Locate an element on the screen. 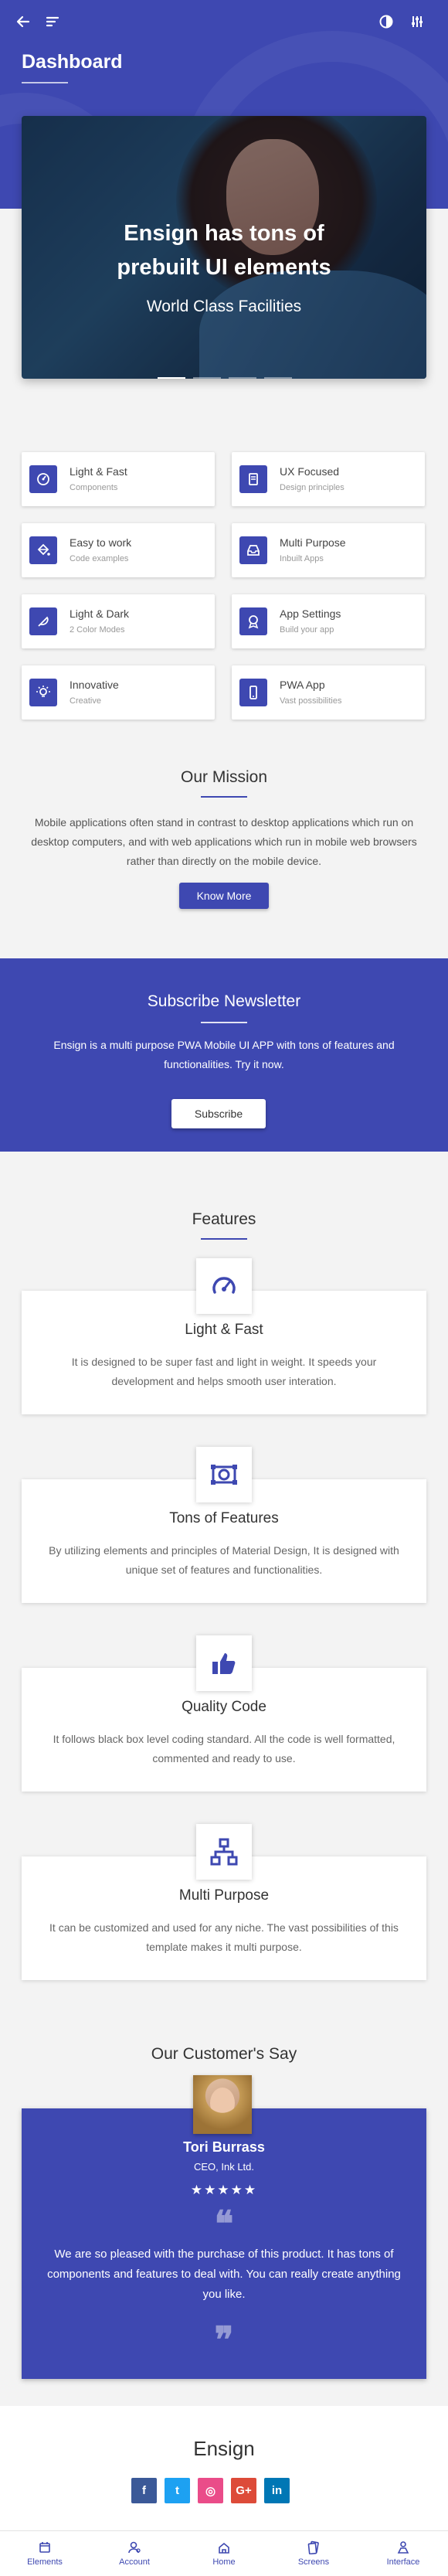 This screenshot has height=2576, width=448. subscribe-button: Subscribe is located at coordinates (218, 1113).